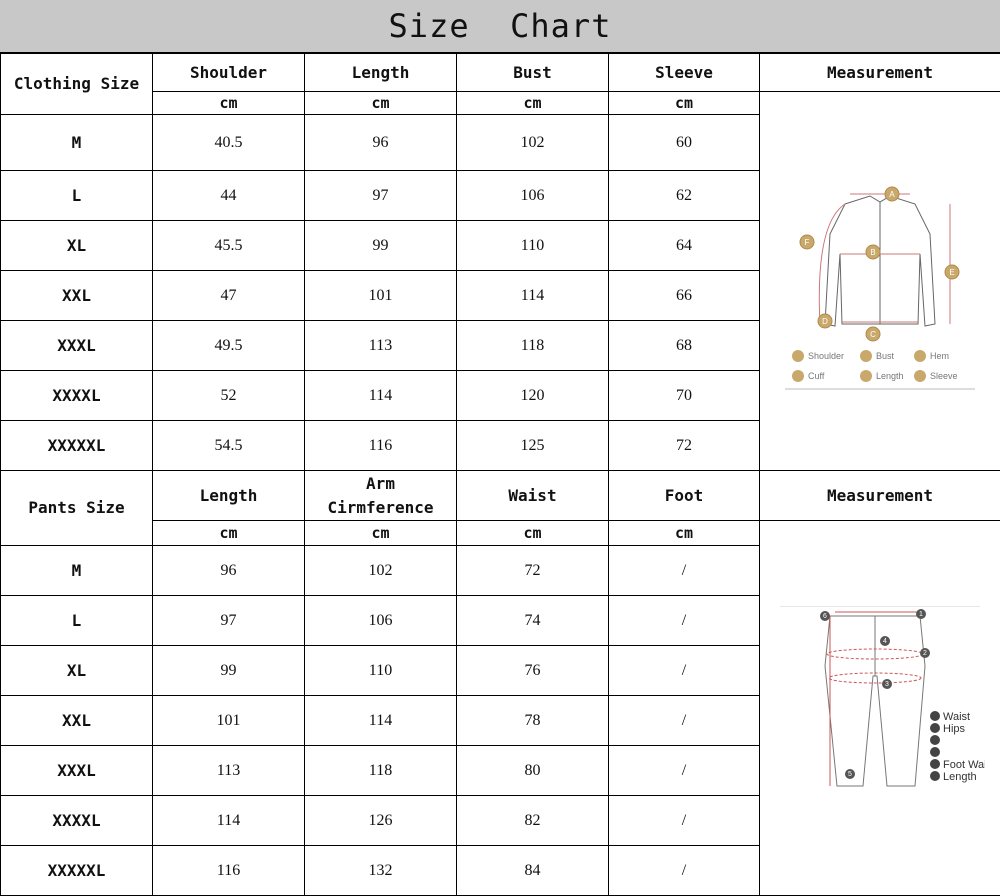 This screenshot has height=896, width=1000. What do you see at coordinates (228, 195) in the screenshot?
I see `cell: 44` at bounding box center [228, 195].